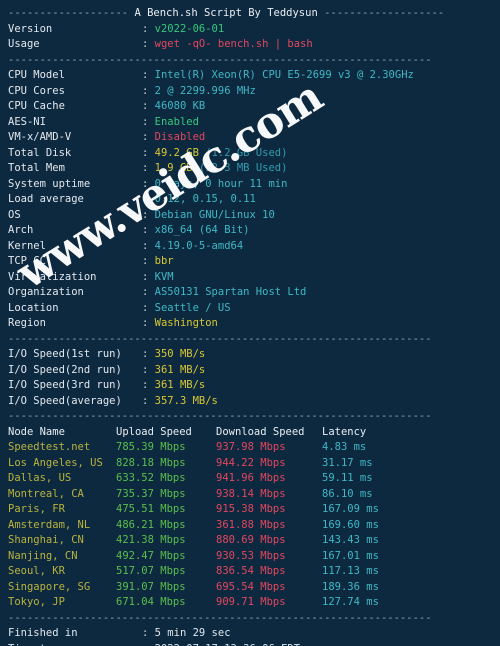  What do you see at coordinates (199, 245) in the screenshot?
I see `kernel-value: 4.19.0-5-amd64` at bounding box center [199, 245].